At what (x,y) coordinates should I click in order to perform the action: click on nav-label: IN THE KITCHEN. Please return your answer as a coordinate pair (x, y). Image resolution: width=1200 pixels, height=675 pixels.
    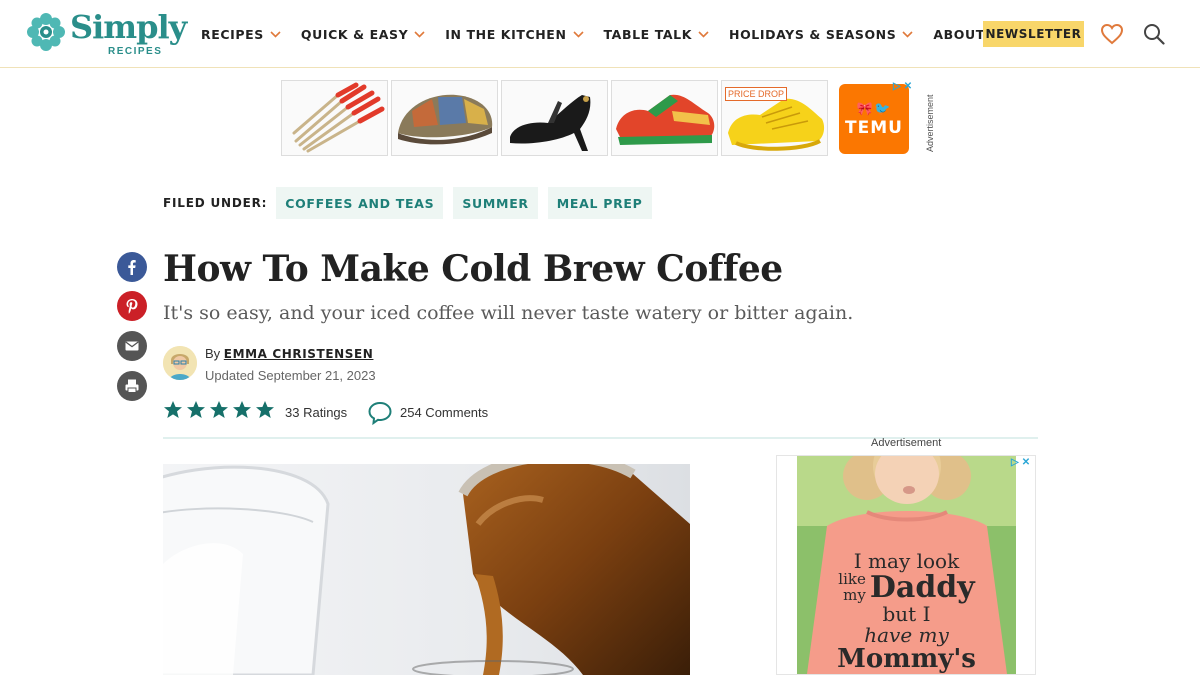
    Looking at the image, I should click on (506, 34).